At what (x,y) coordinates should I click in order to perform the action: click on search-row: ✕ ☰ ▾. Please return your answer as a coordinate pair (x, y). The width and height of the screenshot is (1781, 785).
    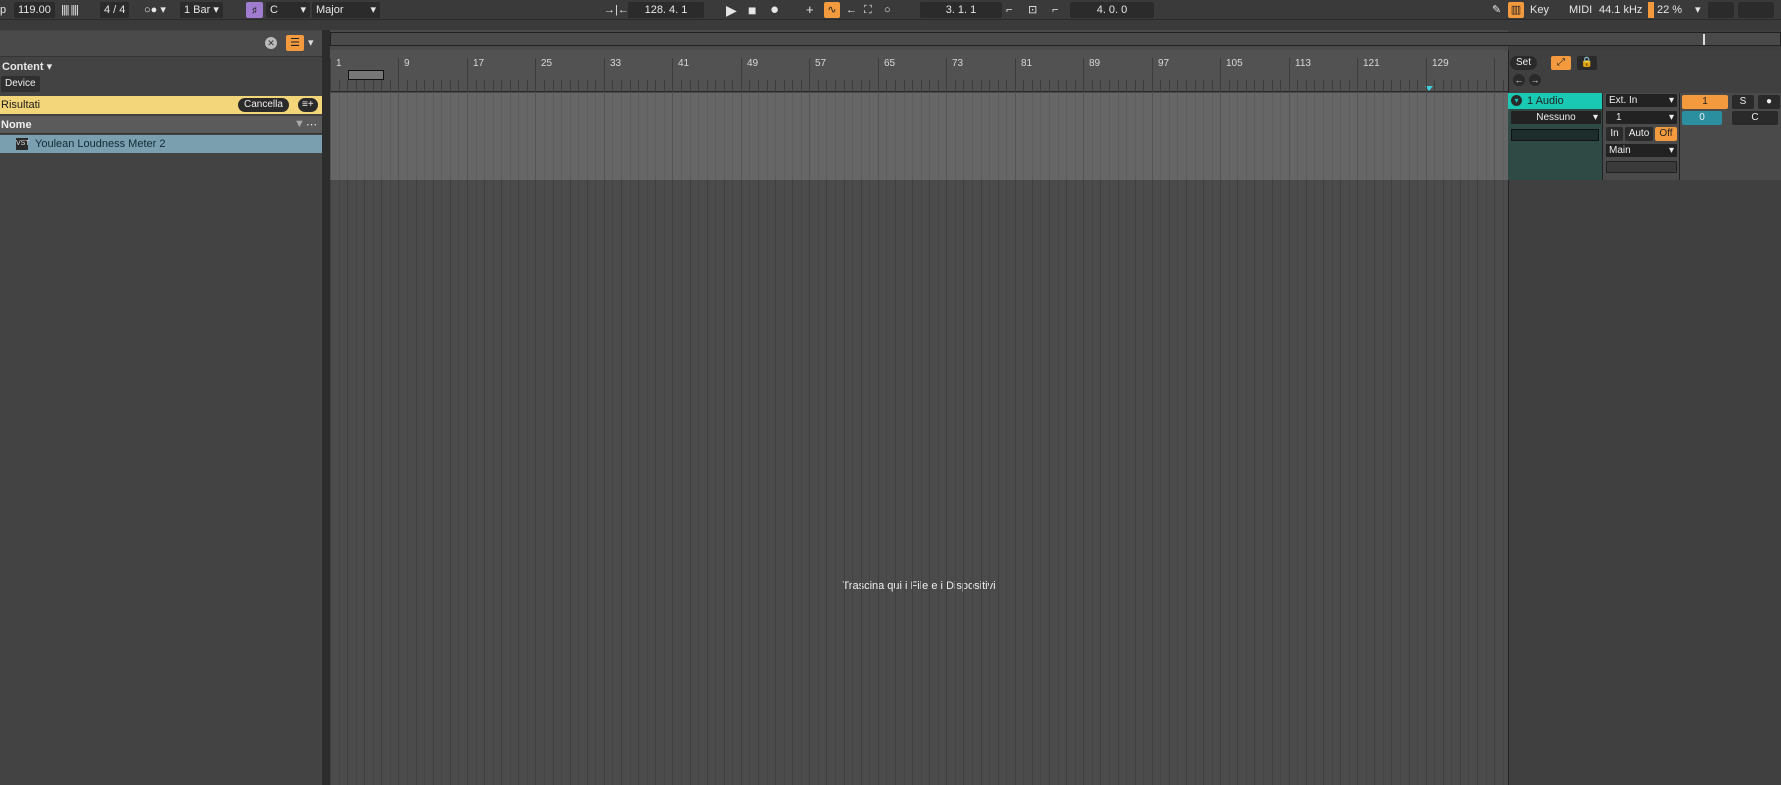
    Looking at the image, I should click on (161, 44).